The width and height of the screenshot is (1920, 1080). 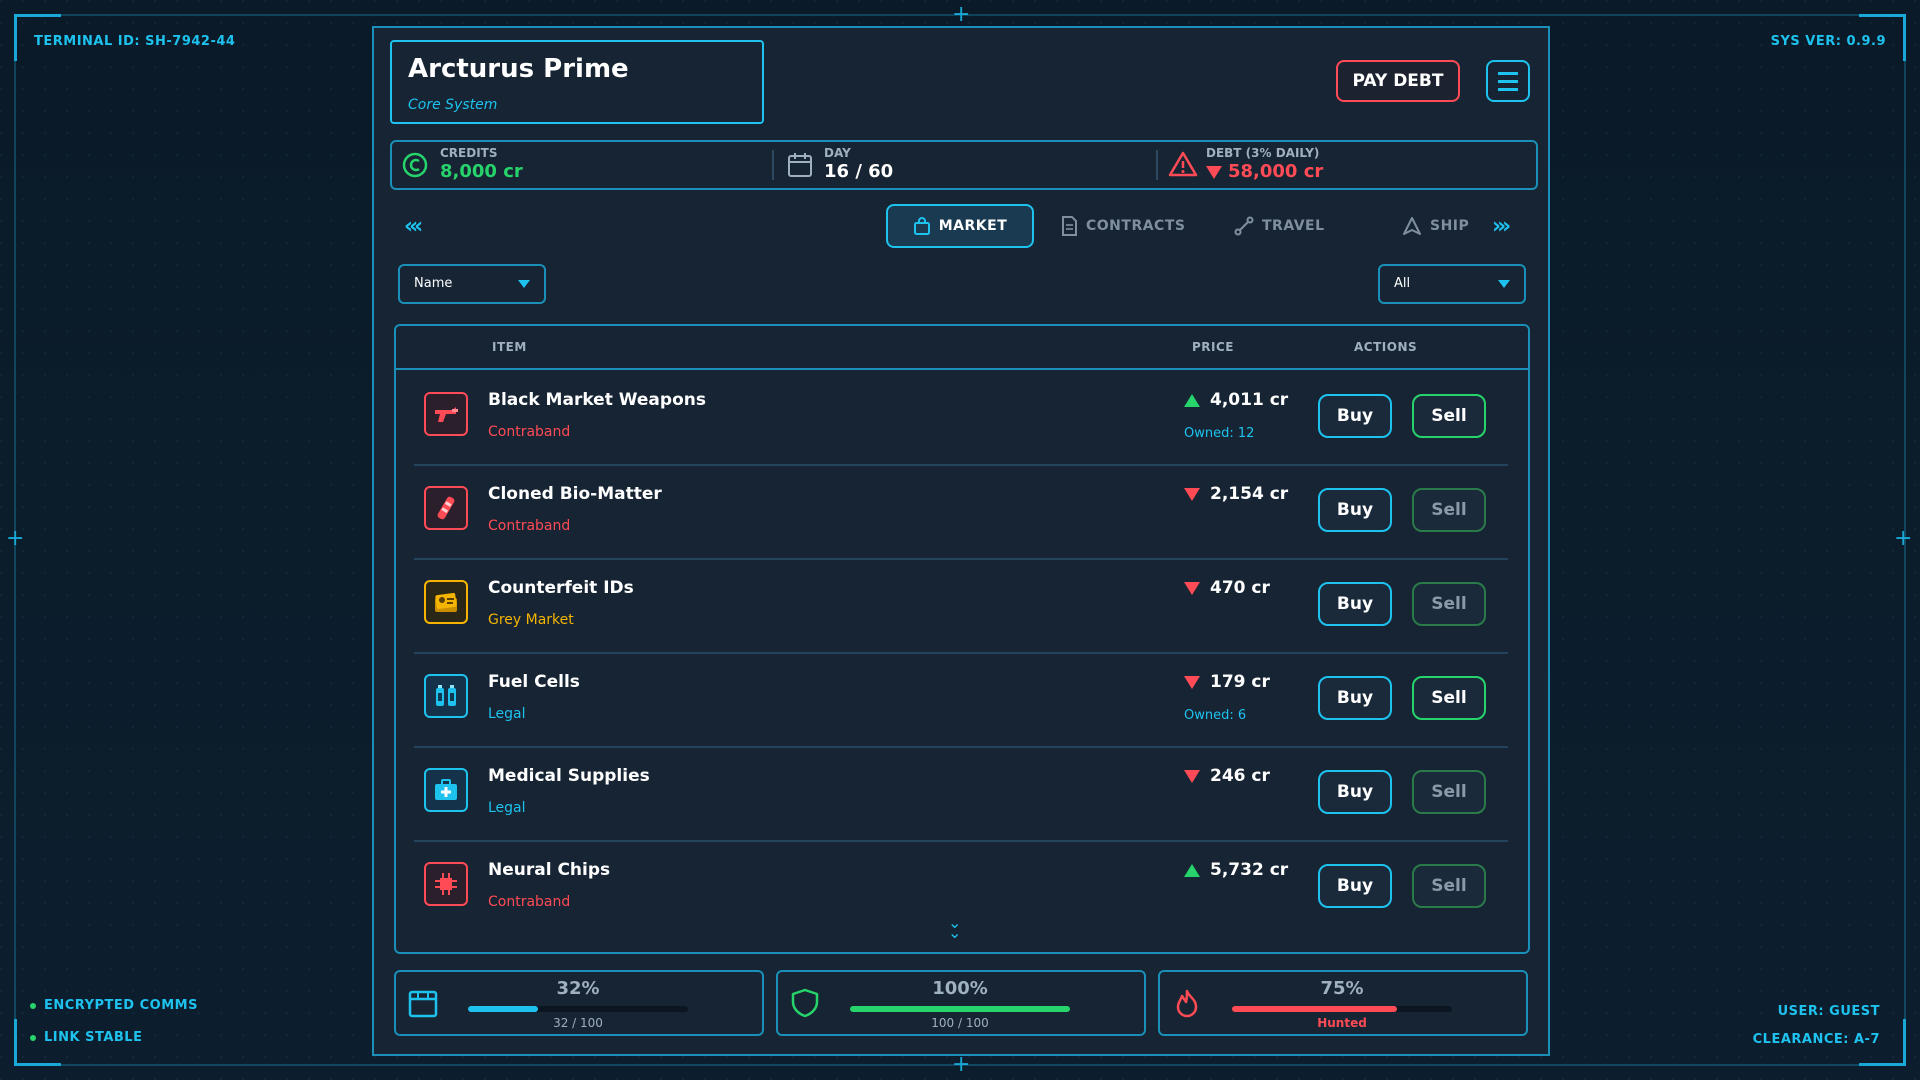 I want to click on item-price: 4,011 cr, so click(x=1236, y=400).